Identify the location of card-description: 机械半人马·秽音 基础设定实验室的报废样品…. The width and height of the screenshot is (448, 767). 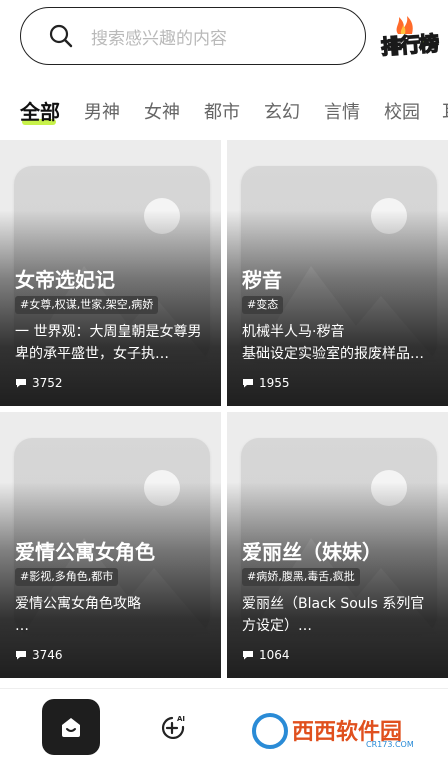
(333, 343).